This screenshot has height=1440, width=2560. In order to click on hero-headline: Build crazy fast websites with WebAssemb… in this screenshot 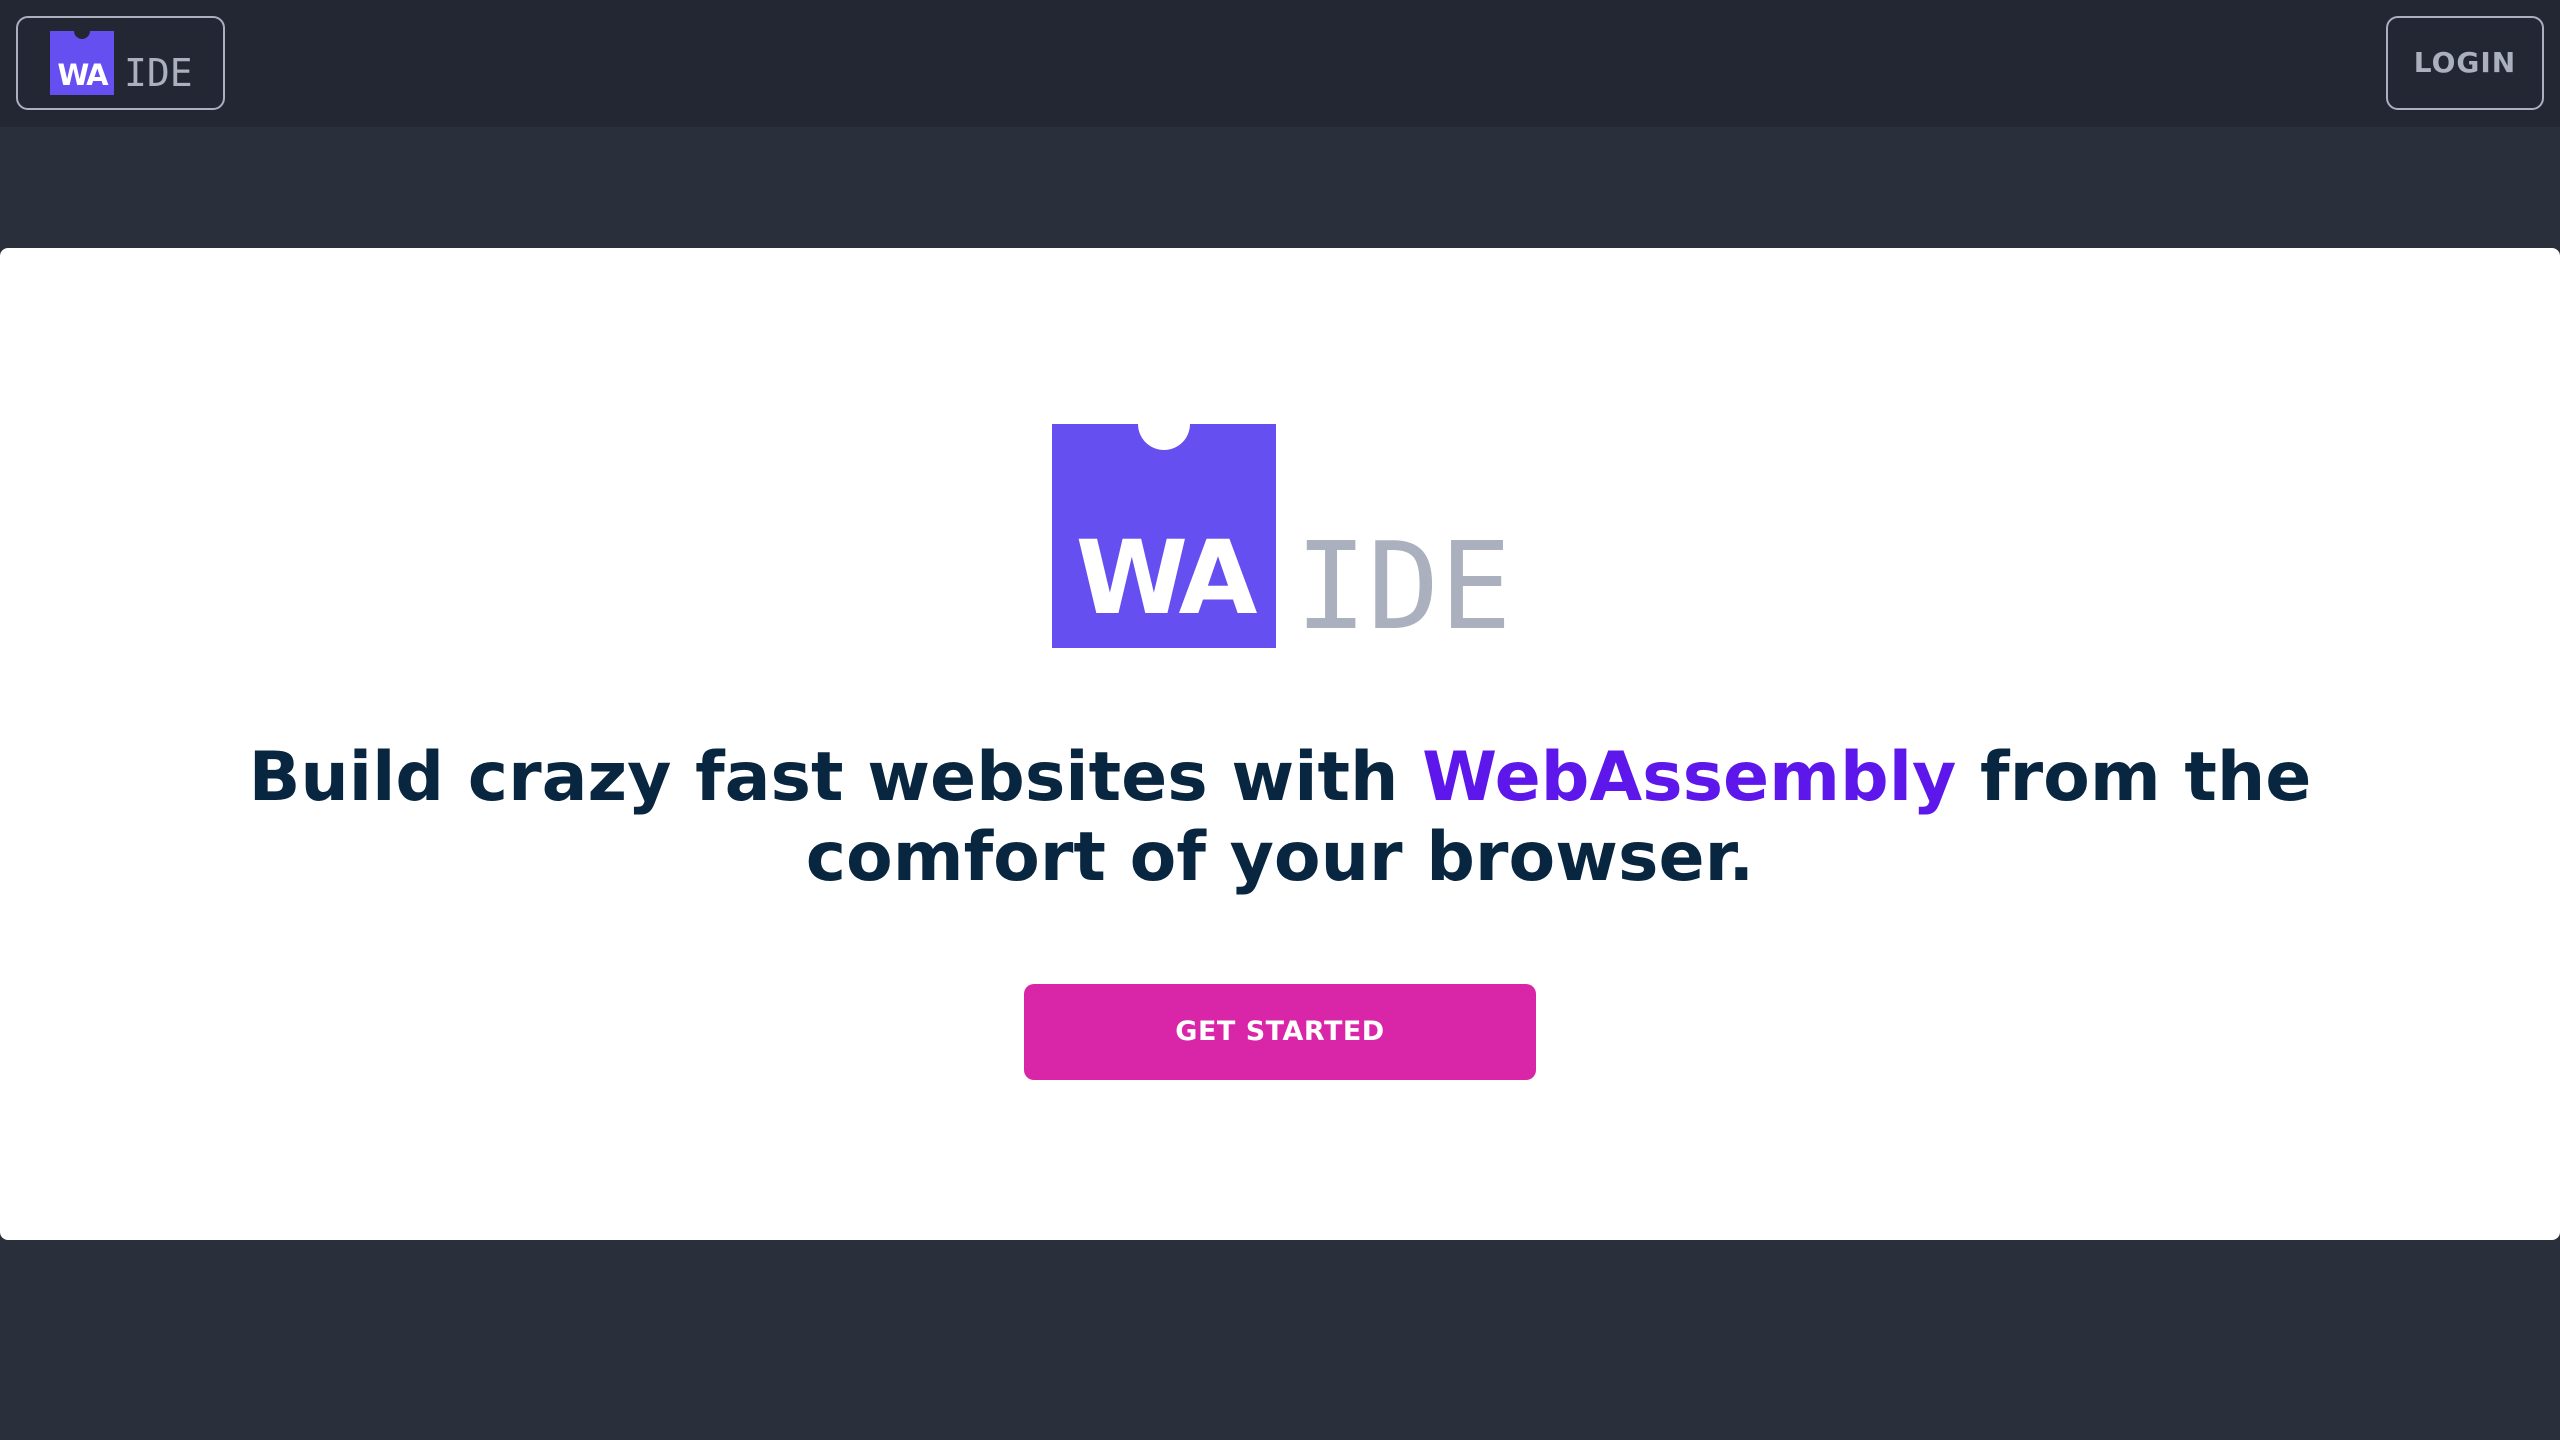, I will do `click(1280, 818)`.